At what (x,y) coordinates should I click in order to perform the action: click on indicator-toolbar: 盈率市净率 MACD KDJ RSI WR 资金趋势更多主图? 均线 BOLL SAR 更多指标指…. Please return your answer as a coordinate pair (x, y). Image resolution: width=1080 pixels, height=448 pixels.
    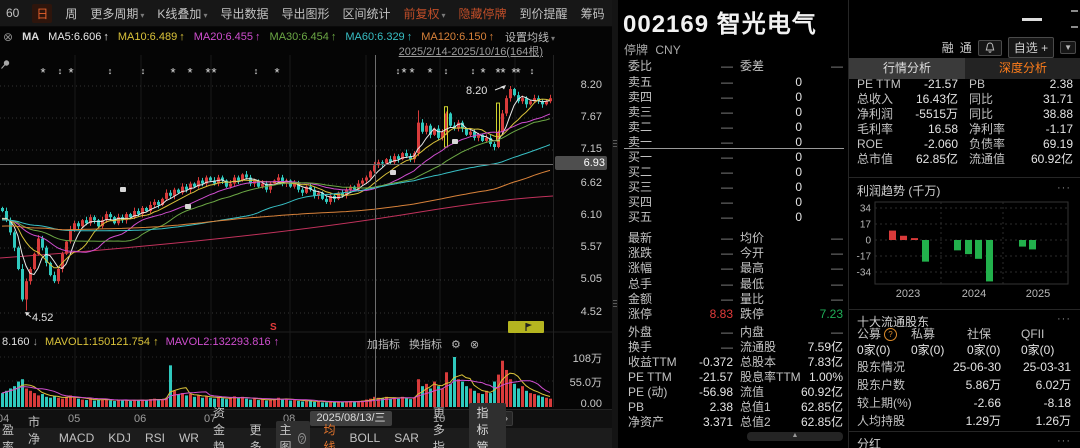
    Looking at the image, I should click on (306, 425).